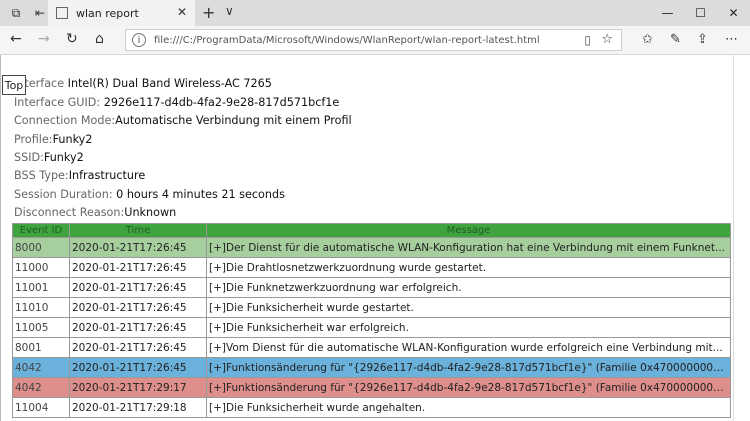 Image resolution: width=750 pixels, height=421 pixels. I want to click on detail-bss-type: BSS Type:Infrastructure, so click(79, 175).